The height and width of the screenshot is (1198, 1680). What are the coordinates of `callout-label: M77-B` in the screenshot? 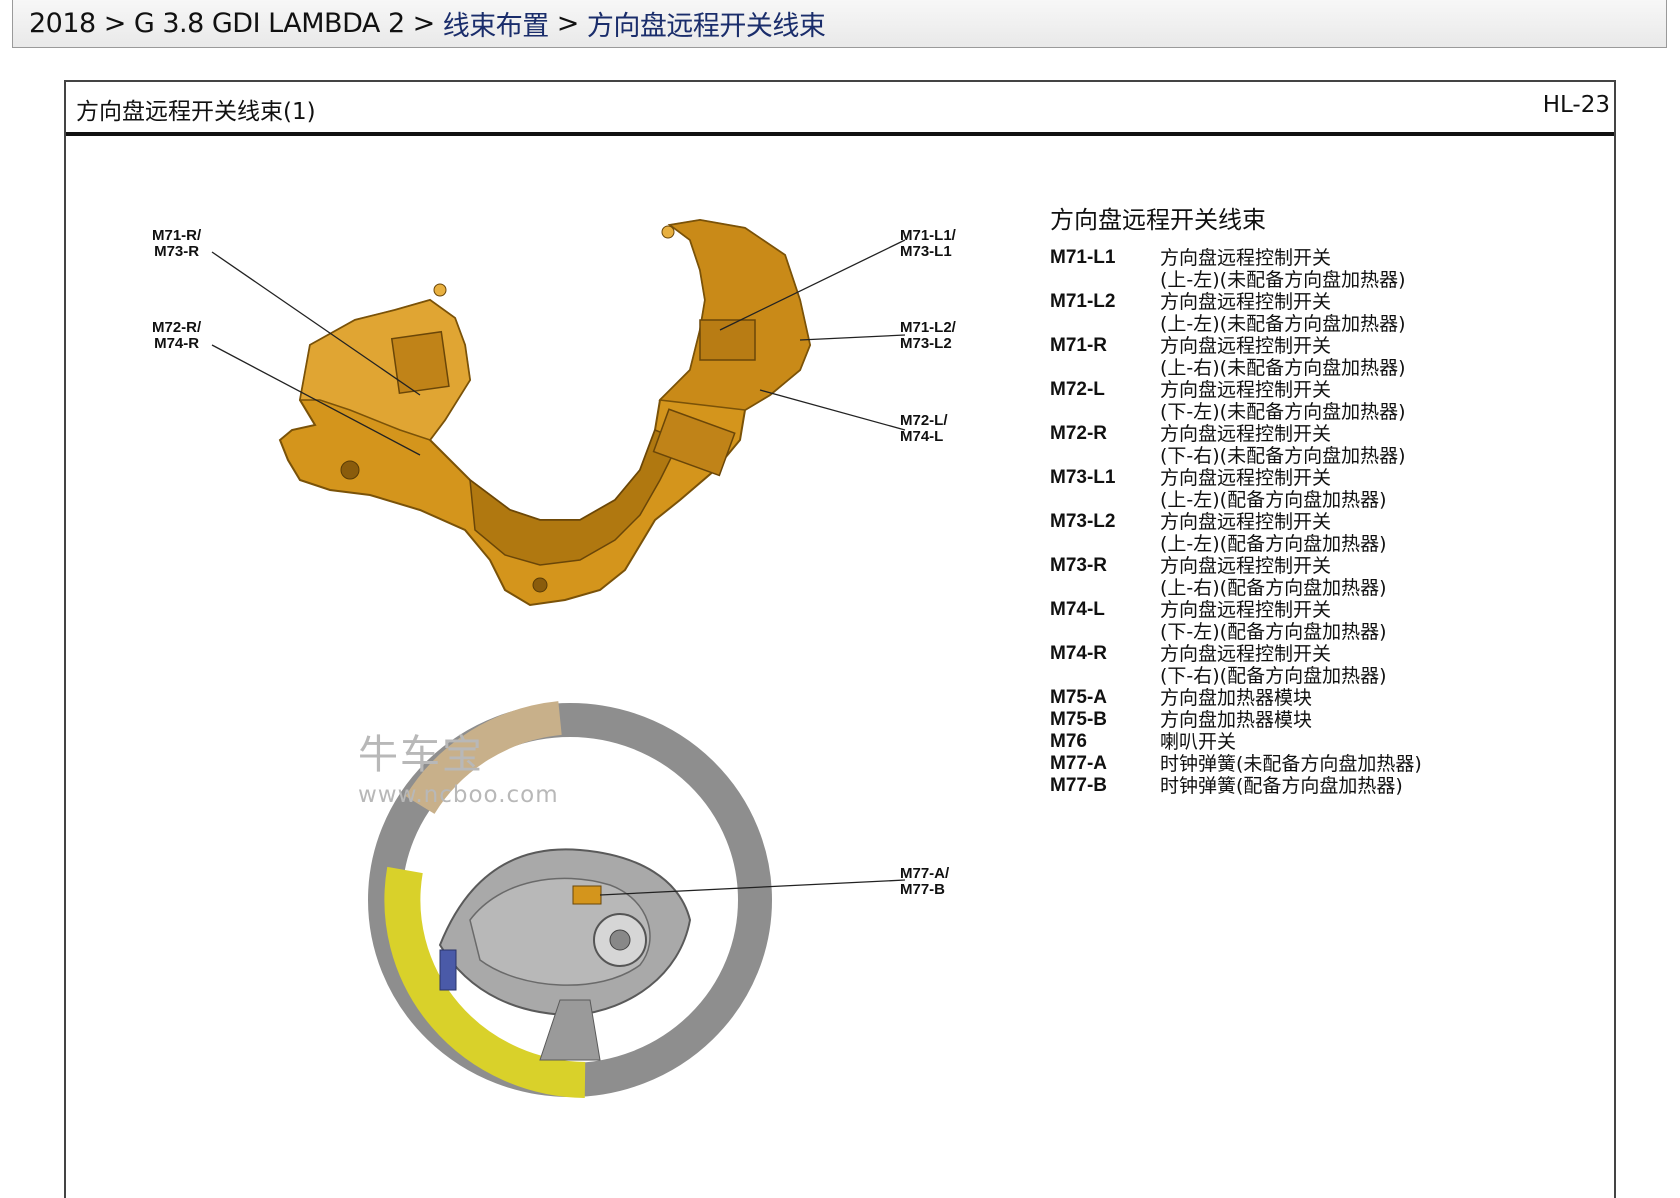 It's located at (923, 889).